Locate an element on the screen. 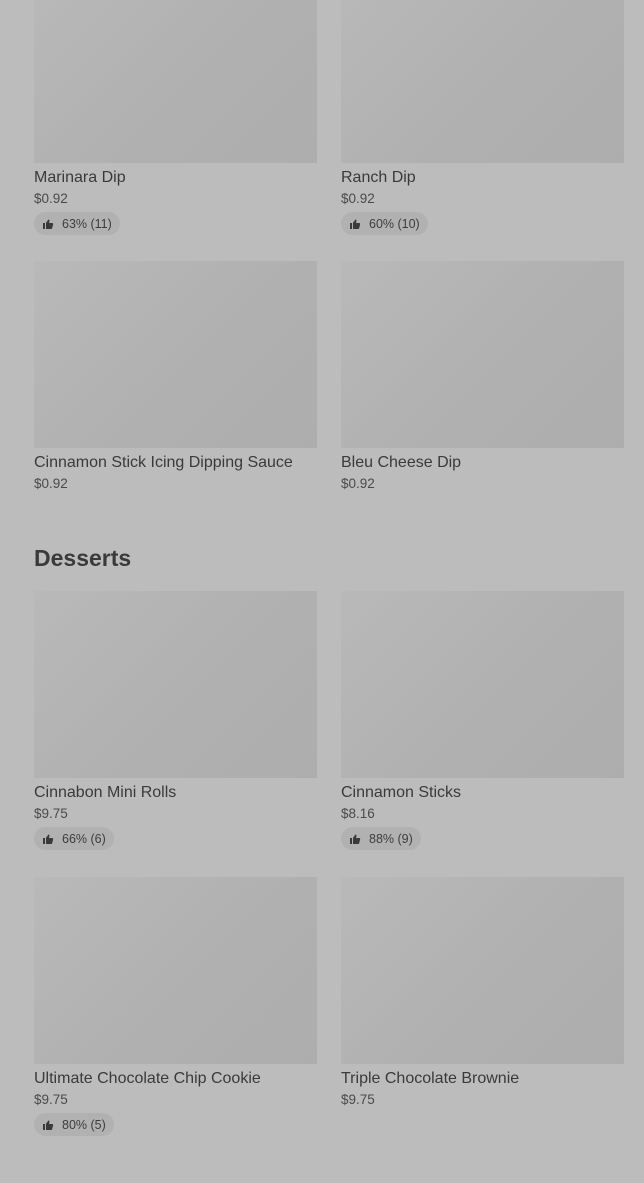  rating-badge: 63% (11) is located at coordinates (77, 223).